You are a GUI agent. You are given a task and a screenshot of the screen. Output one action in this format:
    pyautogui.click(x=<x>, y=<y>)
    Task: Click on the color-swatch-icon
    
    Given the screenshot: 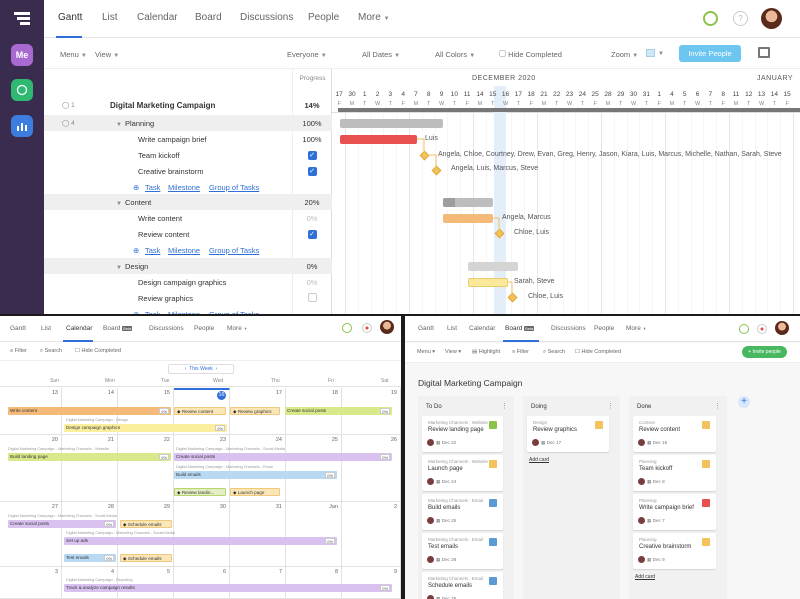 What is the action you would take?
    pyautogui.click(x=650, y=53)
    